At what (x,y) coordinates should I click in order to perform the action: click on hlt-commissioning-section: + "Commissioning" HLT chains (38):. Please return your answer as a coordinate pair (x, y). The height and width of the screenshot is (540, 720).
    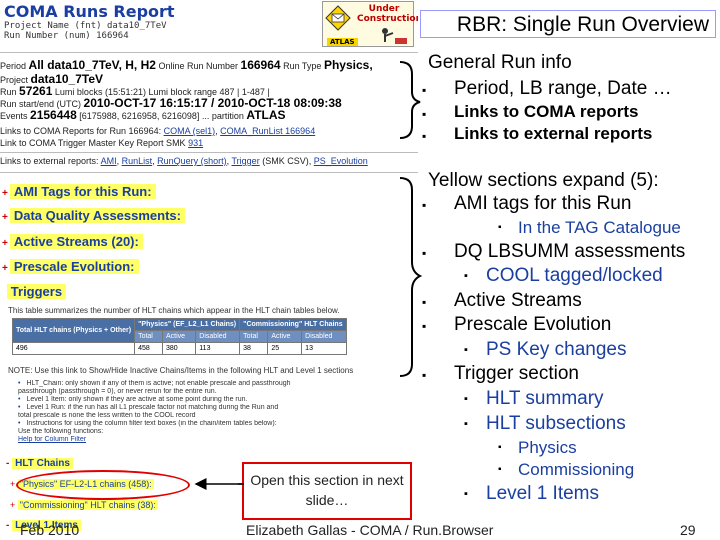
    Looking at the image, I should click on (84, 505).